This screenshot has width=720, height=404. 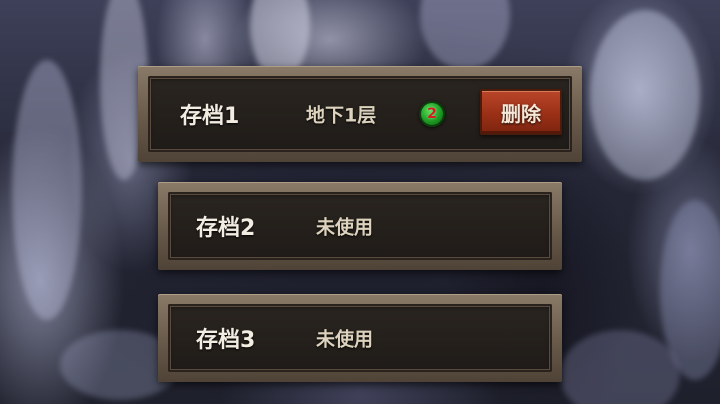 I want to click on save-slot-1: 存档1 地下1层 2 删除, so click(x=360, y=114).